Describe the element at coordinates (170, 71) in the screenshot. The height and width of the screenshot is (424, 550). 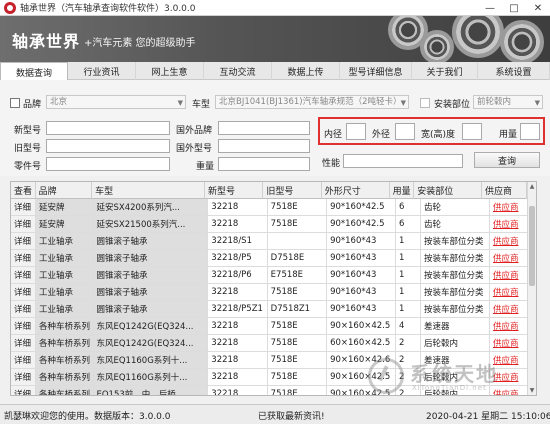
I see `tab-online-business: 网上生意` at that location.